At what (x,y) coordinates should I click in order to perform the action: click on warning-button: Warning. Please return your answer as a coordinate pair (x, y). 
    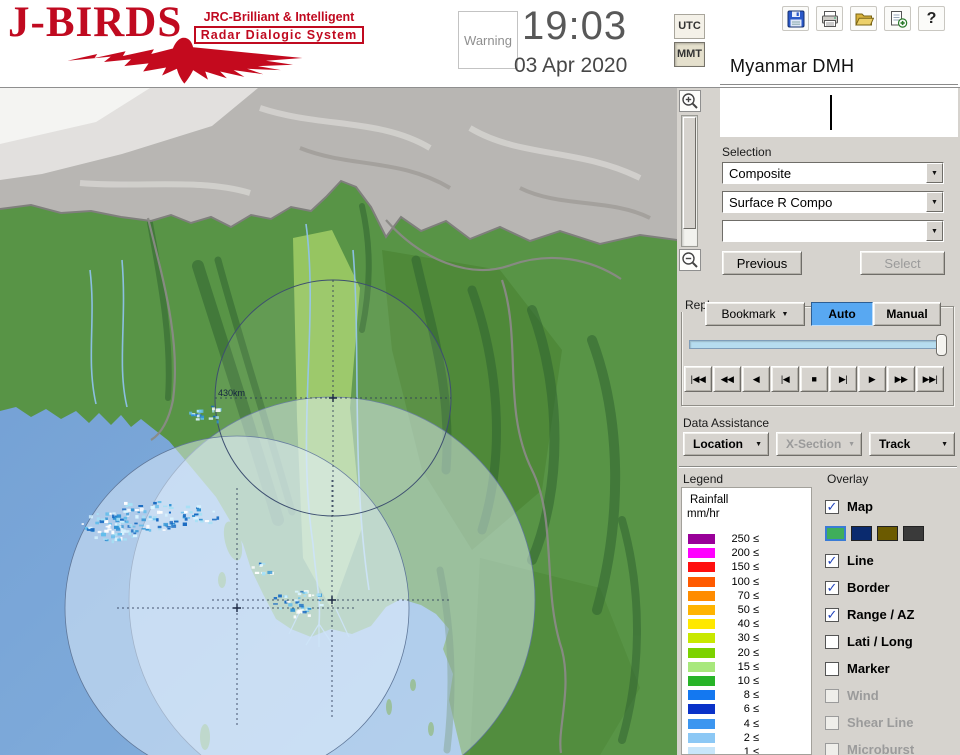
    Looking at the image, I should click on (488, 40).